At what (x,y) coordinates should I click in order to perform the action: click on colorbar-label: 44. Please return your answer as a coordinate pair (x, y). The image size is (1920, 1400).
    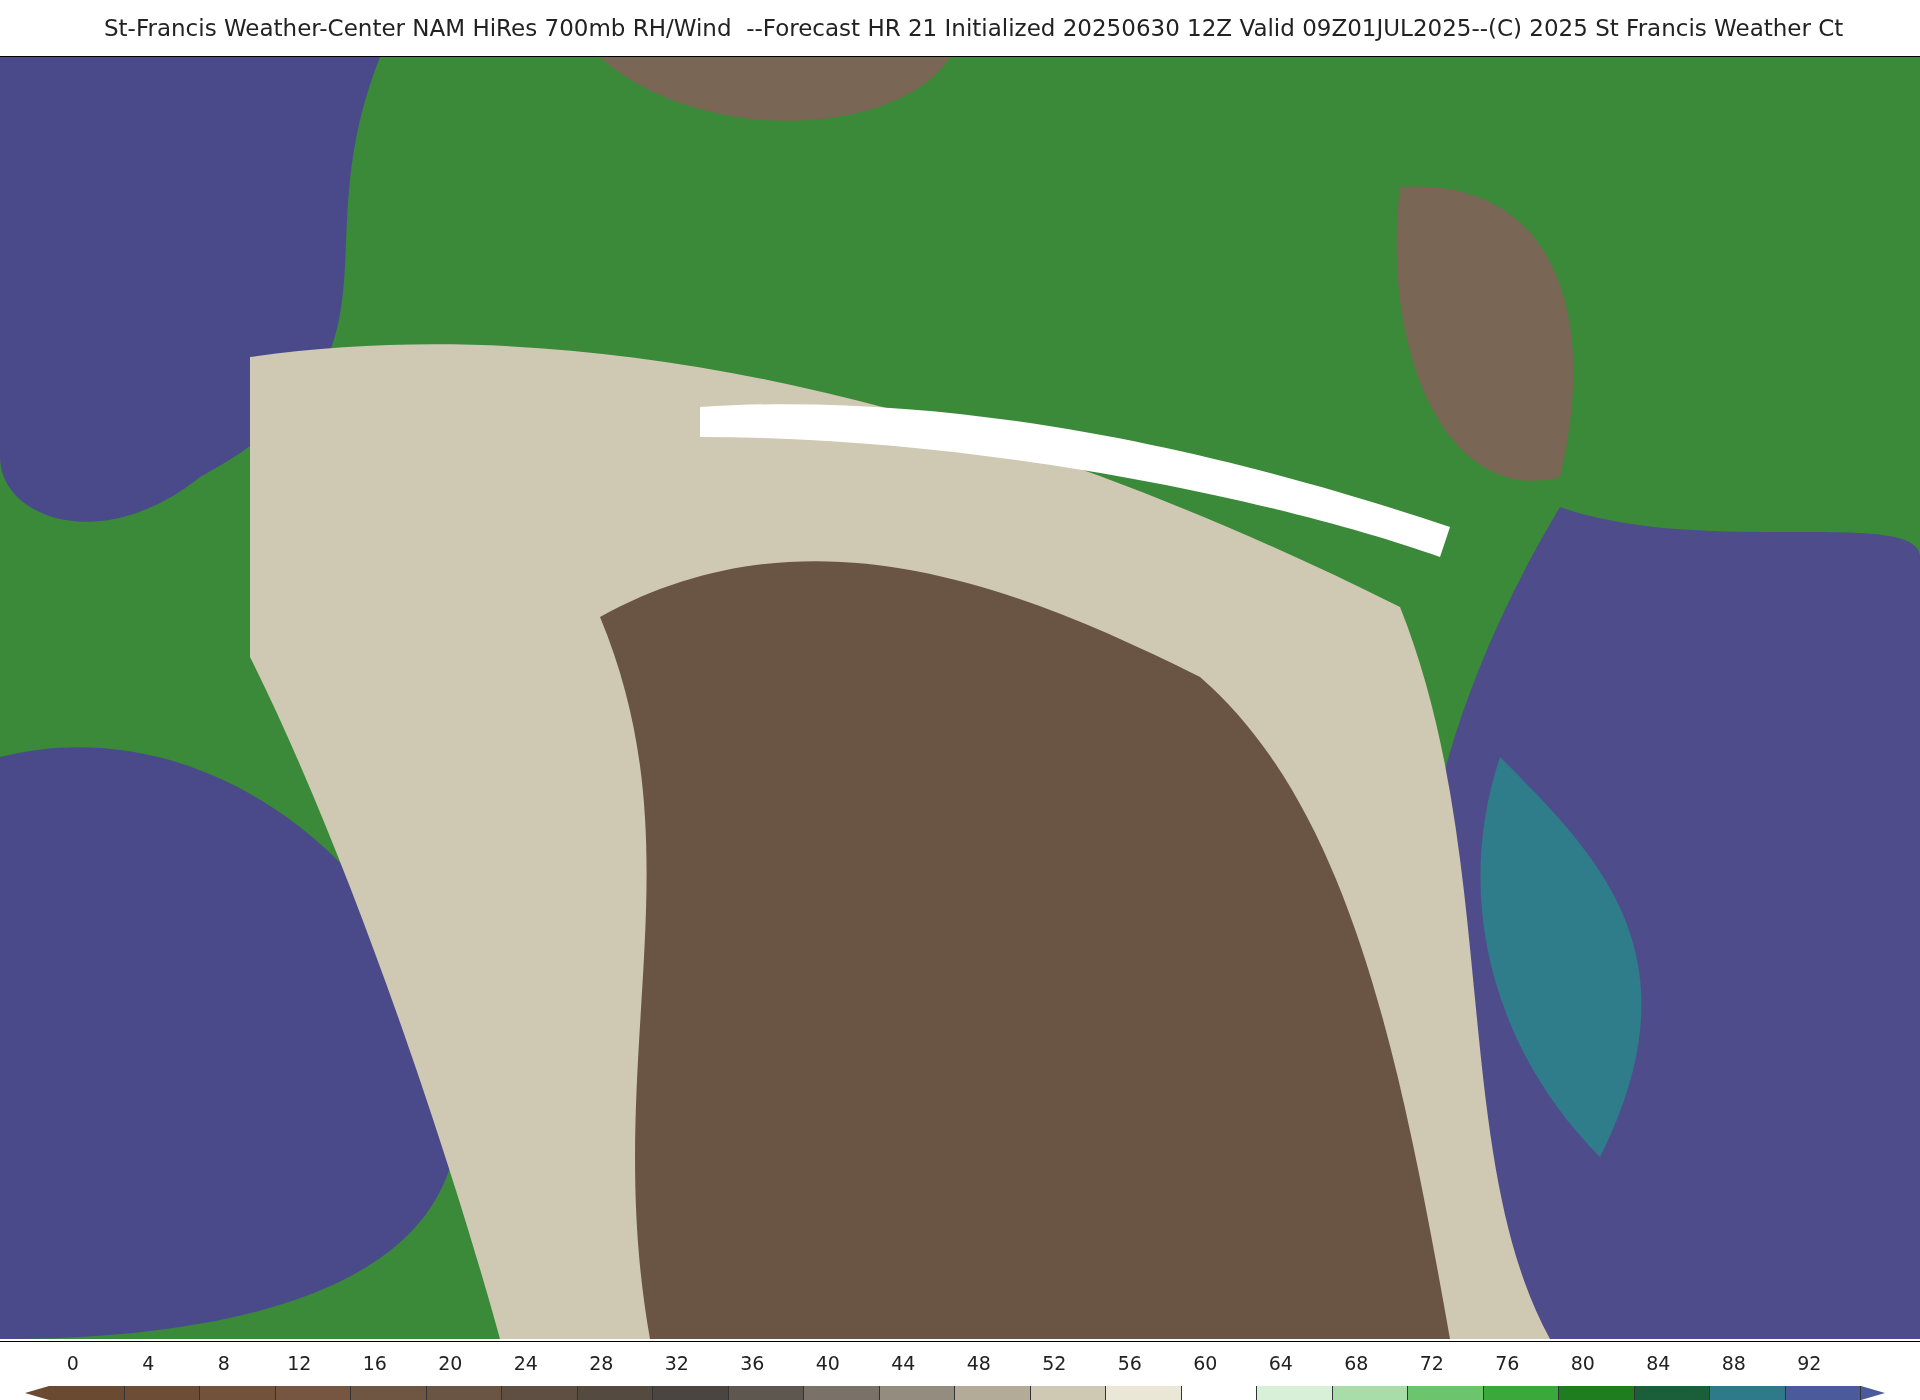
    Looking at the image, I should click on (903, 1364).